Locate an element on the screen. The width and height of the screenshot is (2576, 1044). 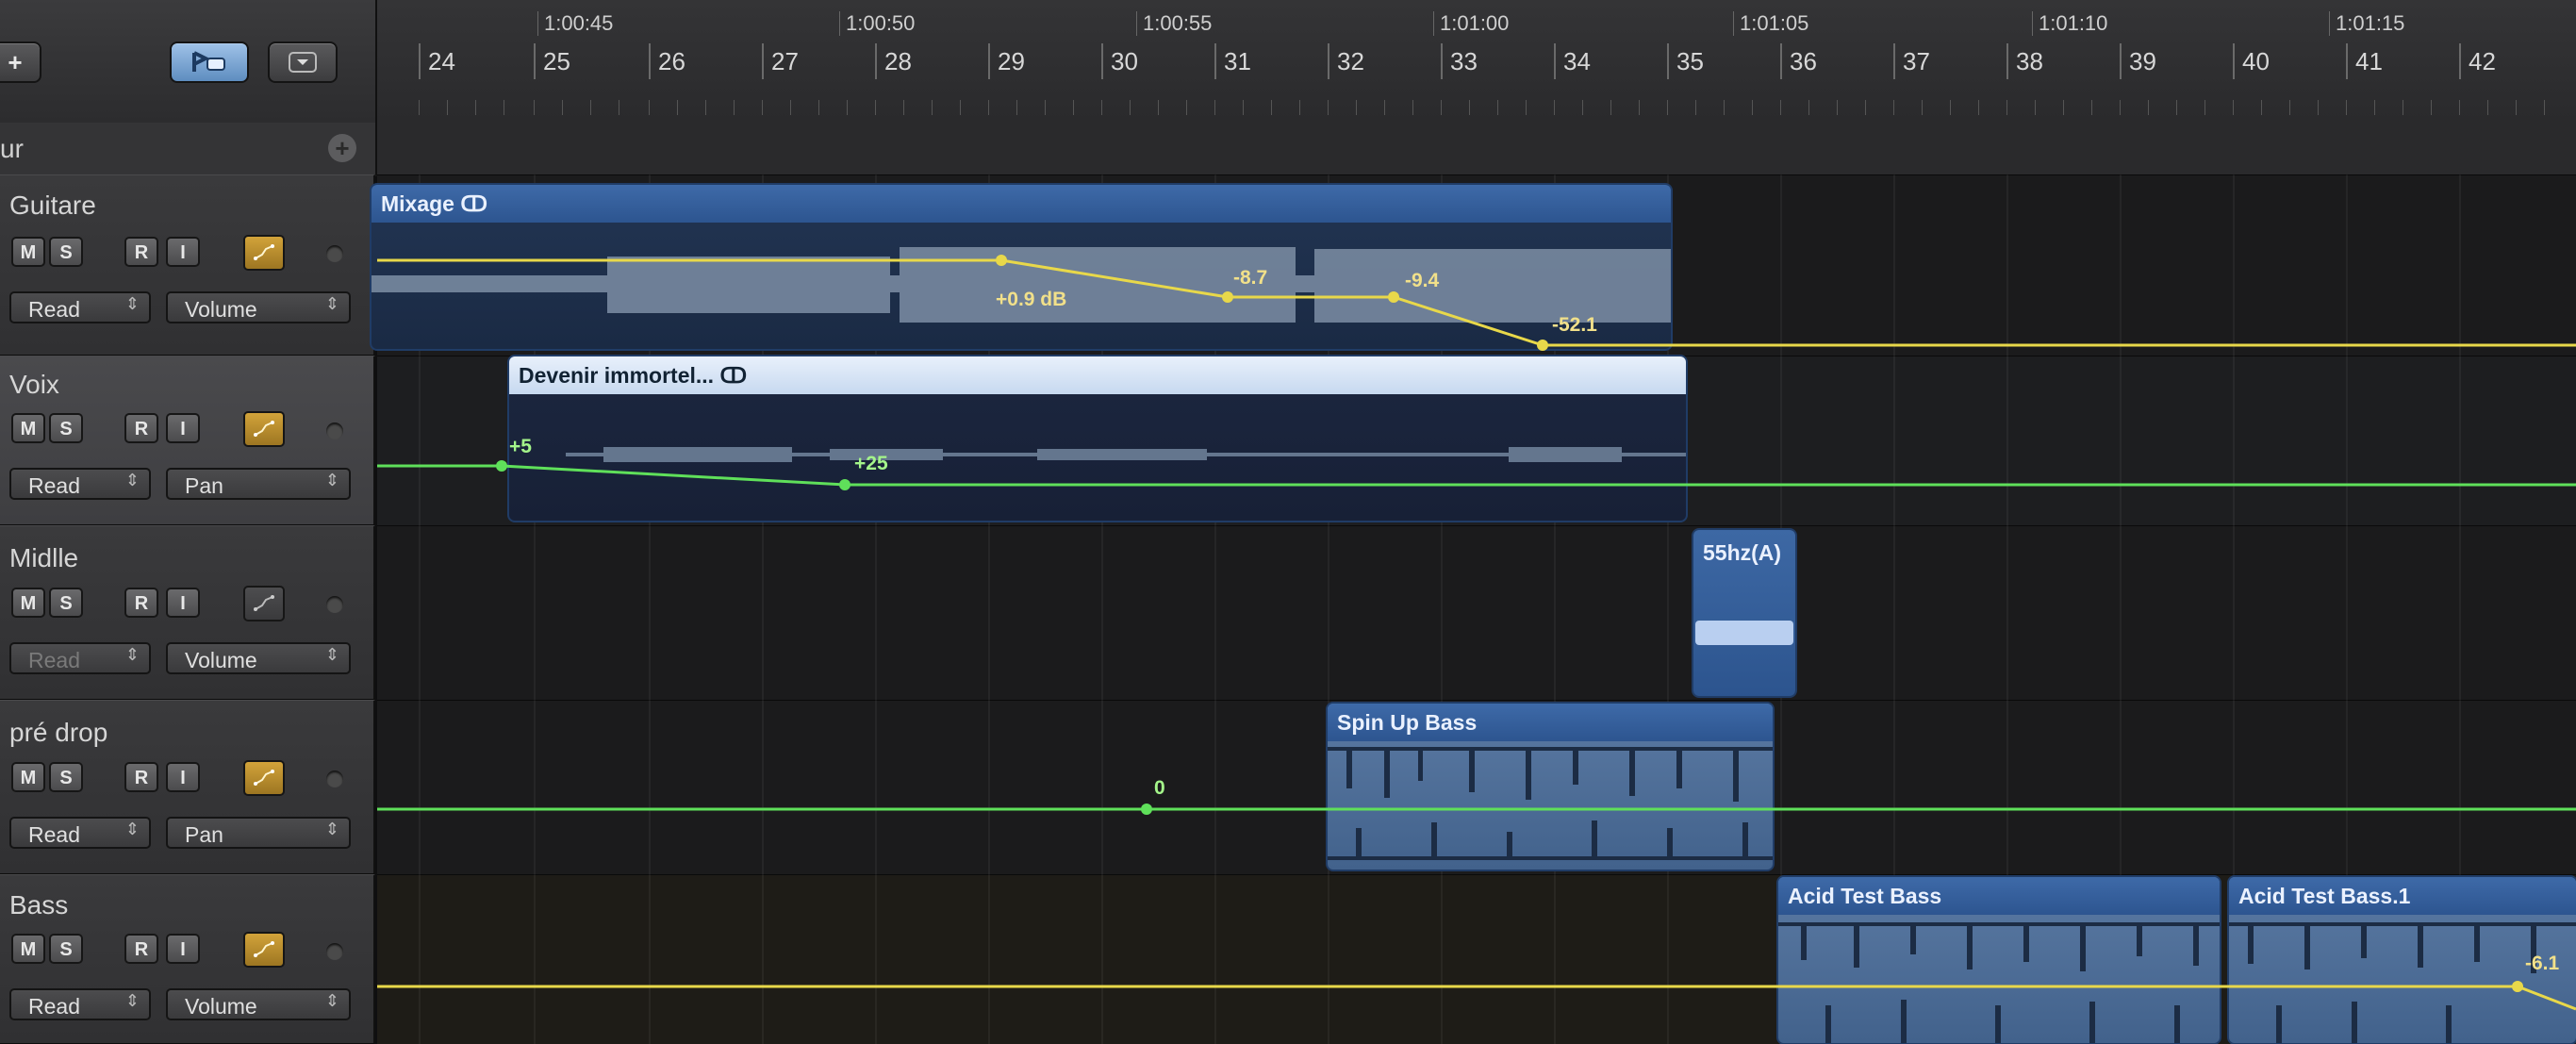
automation-value-label: +5 is located at coordinates (520, 446).